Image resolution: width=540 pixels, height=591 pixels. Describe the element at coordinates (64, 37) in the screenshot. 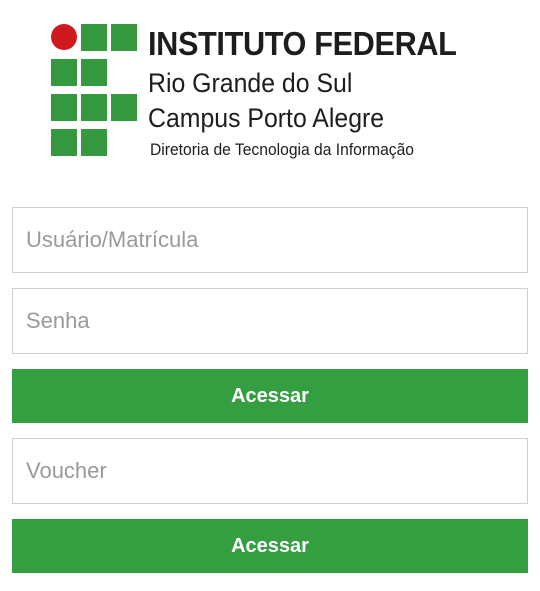

I see `logo-red-dot` at that location.